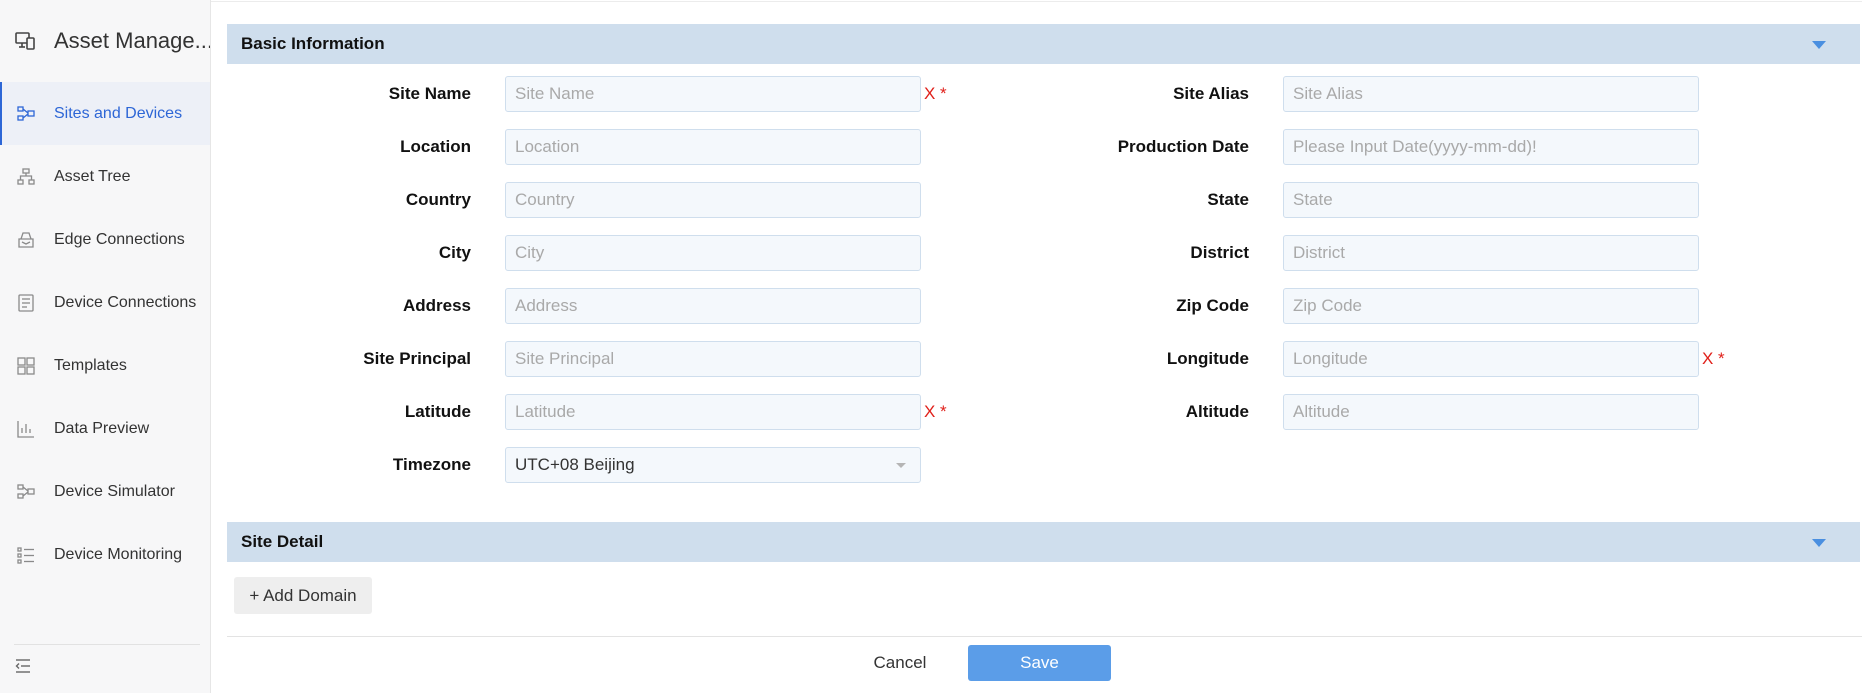 The width and height of the screenshot is (1862, 693). What do you see at coordinates (119, 239) in the screenshot?
I see `sidebar-item-label: Edge Connections` at bounding box center [119, 239].